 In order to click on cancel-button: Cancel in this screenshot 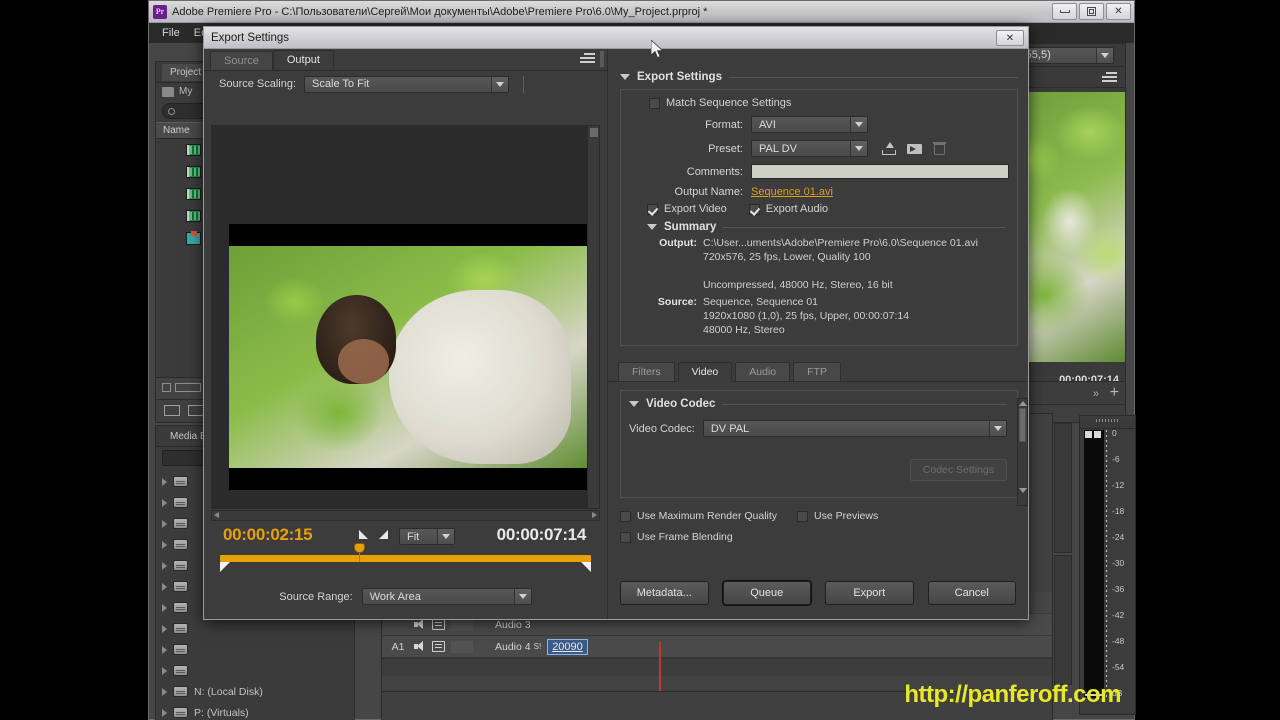, I will do `click(971, 593)`.